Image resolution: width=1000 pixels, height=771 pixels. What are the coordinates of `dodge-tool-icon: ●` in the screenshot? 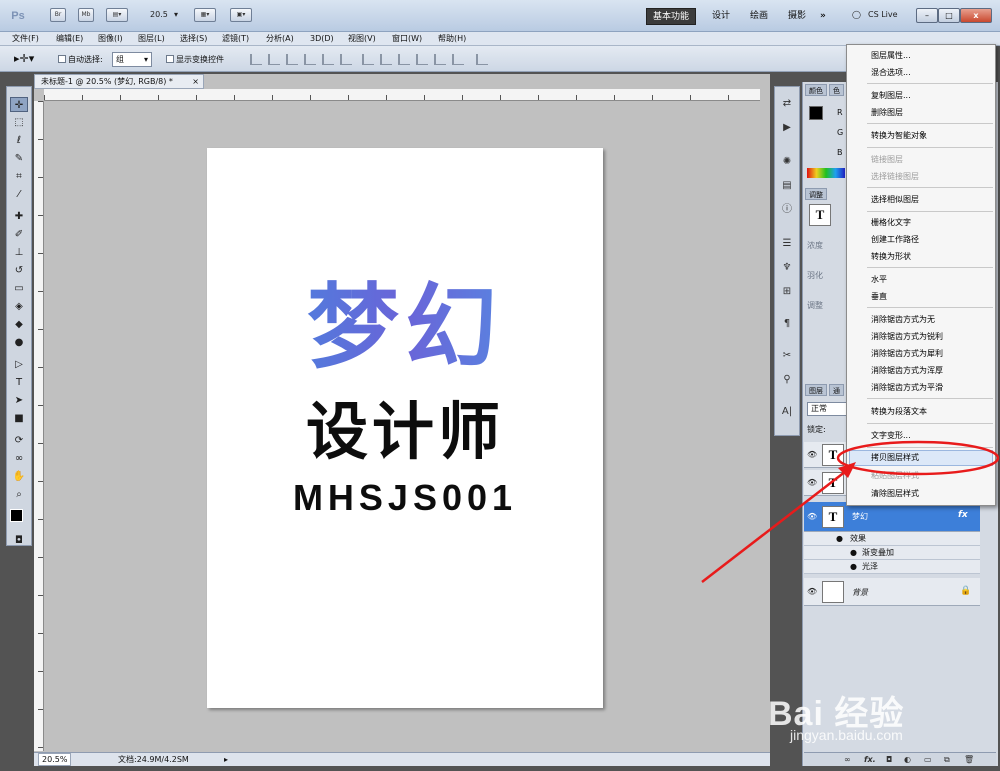 It's located at (19, 342).